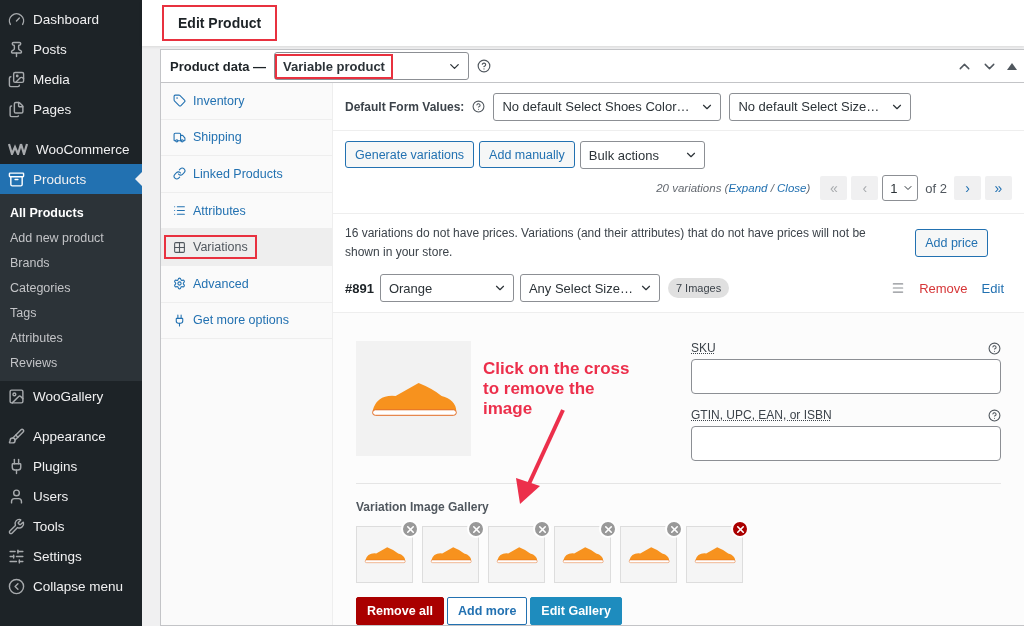  What do you see at coordinates (16, 19) in the screenshot?
I see `gauge-icon` at bounding box center [16, 19].